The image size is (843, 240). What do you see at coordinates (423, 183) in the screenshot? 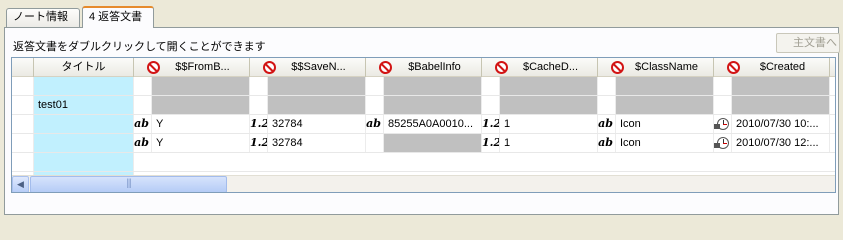
I see `horizontal-scrollbar: ◀ |||` at bounding box center [423, 183].